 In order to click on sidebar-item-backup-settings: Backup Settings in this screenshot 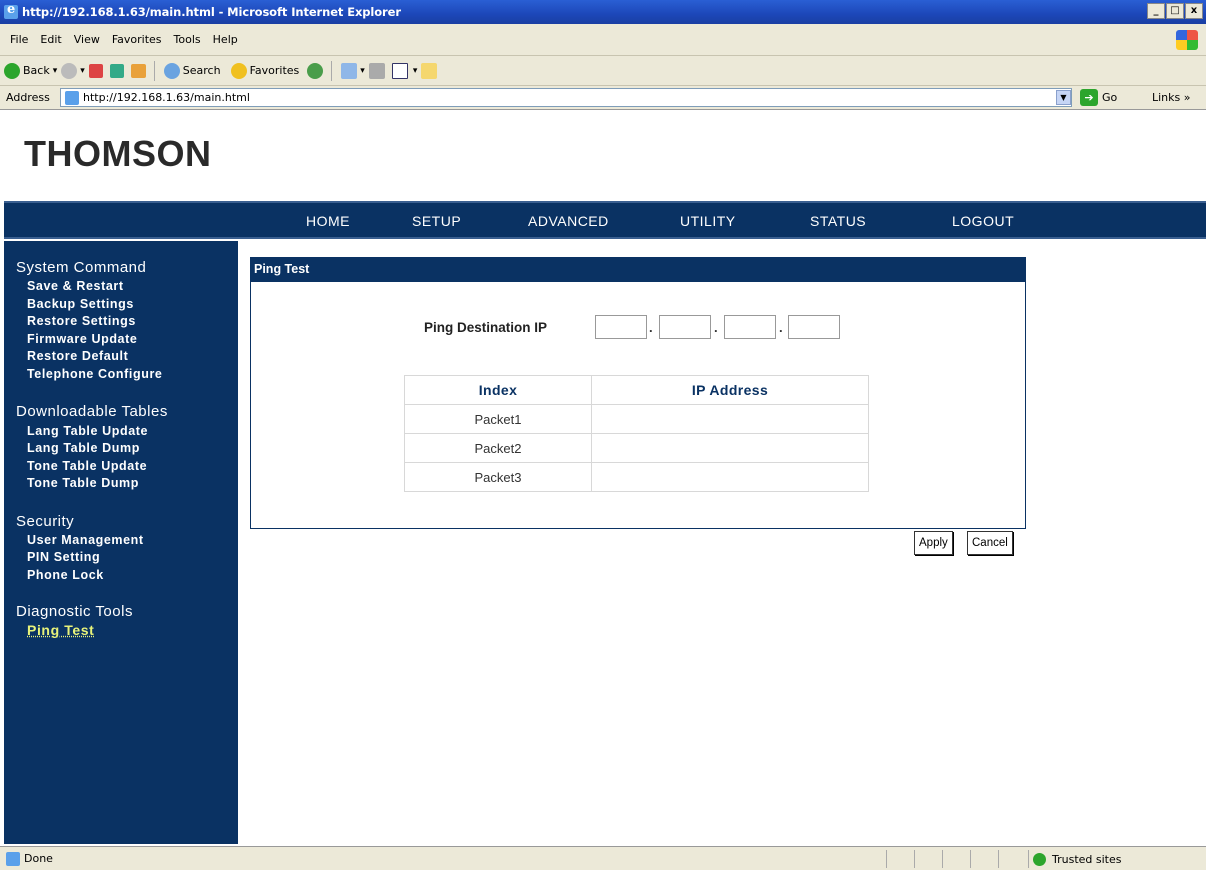, I will do `click(80, 304)`.